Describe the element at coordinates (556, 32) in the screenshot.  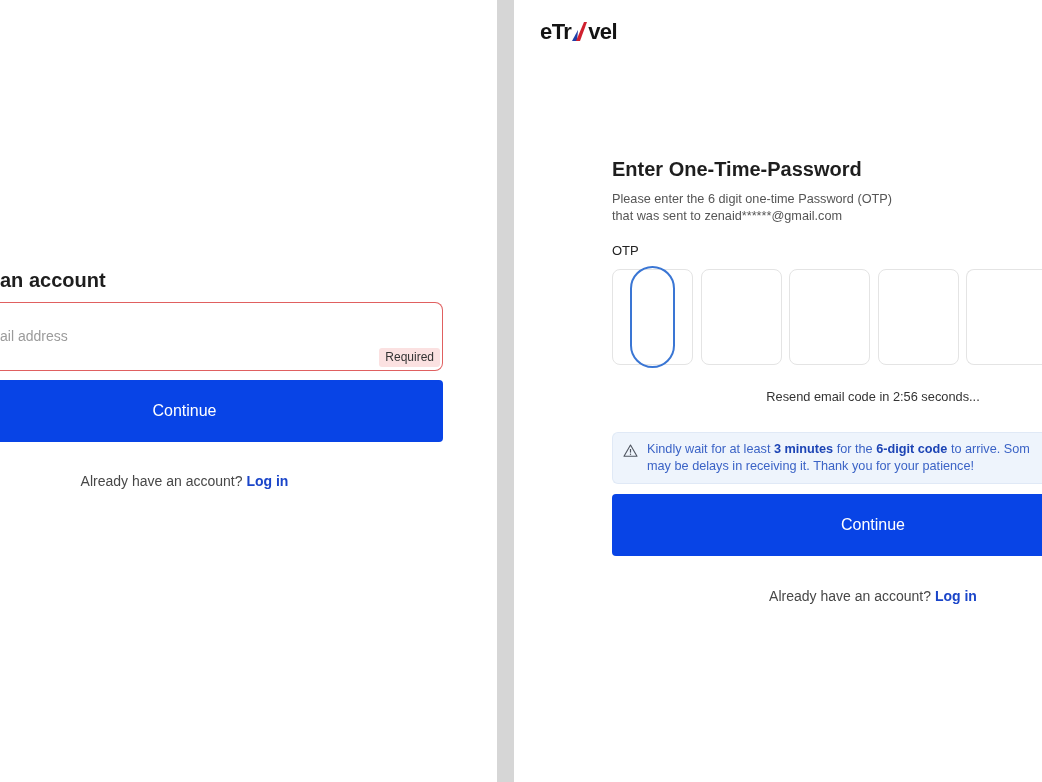
I see `logo-text: eTr` at that location.